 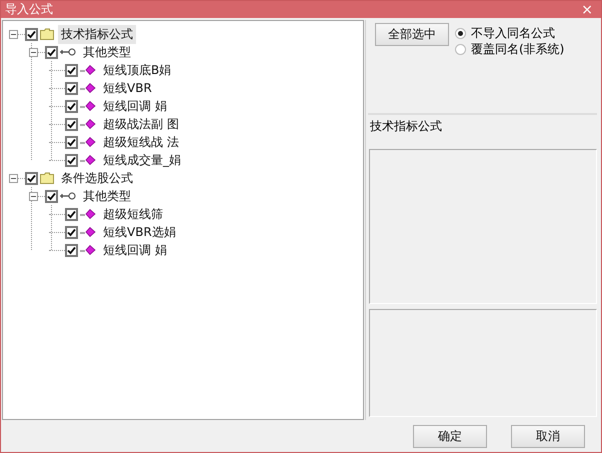 I want to click on tree-item: 超级短线战 法, so click(x=141, y=142).